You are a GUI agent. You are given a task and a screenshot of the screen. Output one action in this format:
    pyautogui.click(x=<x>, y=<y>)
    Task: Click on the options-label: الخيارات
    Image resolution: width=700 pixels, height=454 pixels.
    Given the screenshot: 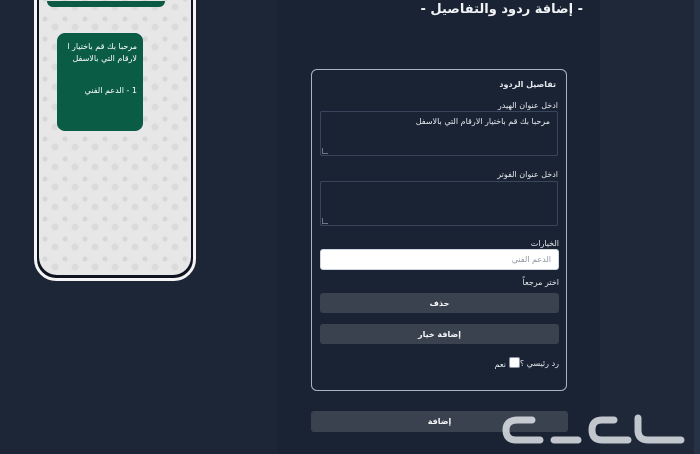 What is the action you would take?
    pyautogui.click(x=544, y=243)
    